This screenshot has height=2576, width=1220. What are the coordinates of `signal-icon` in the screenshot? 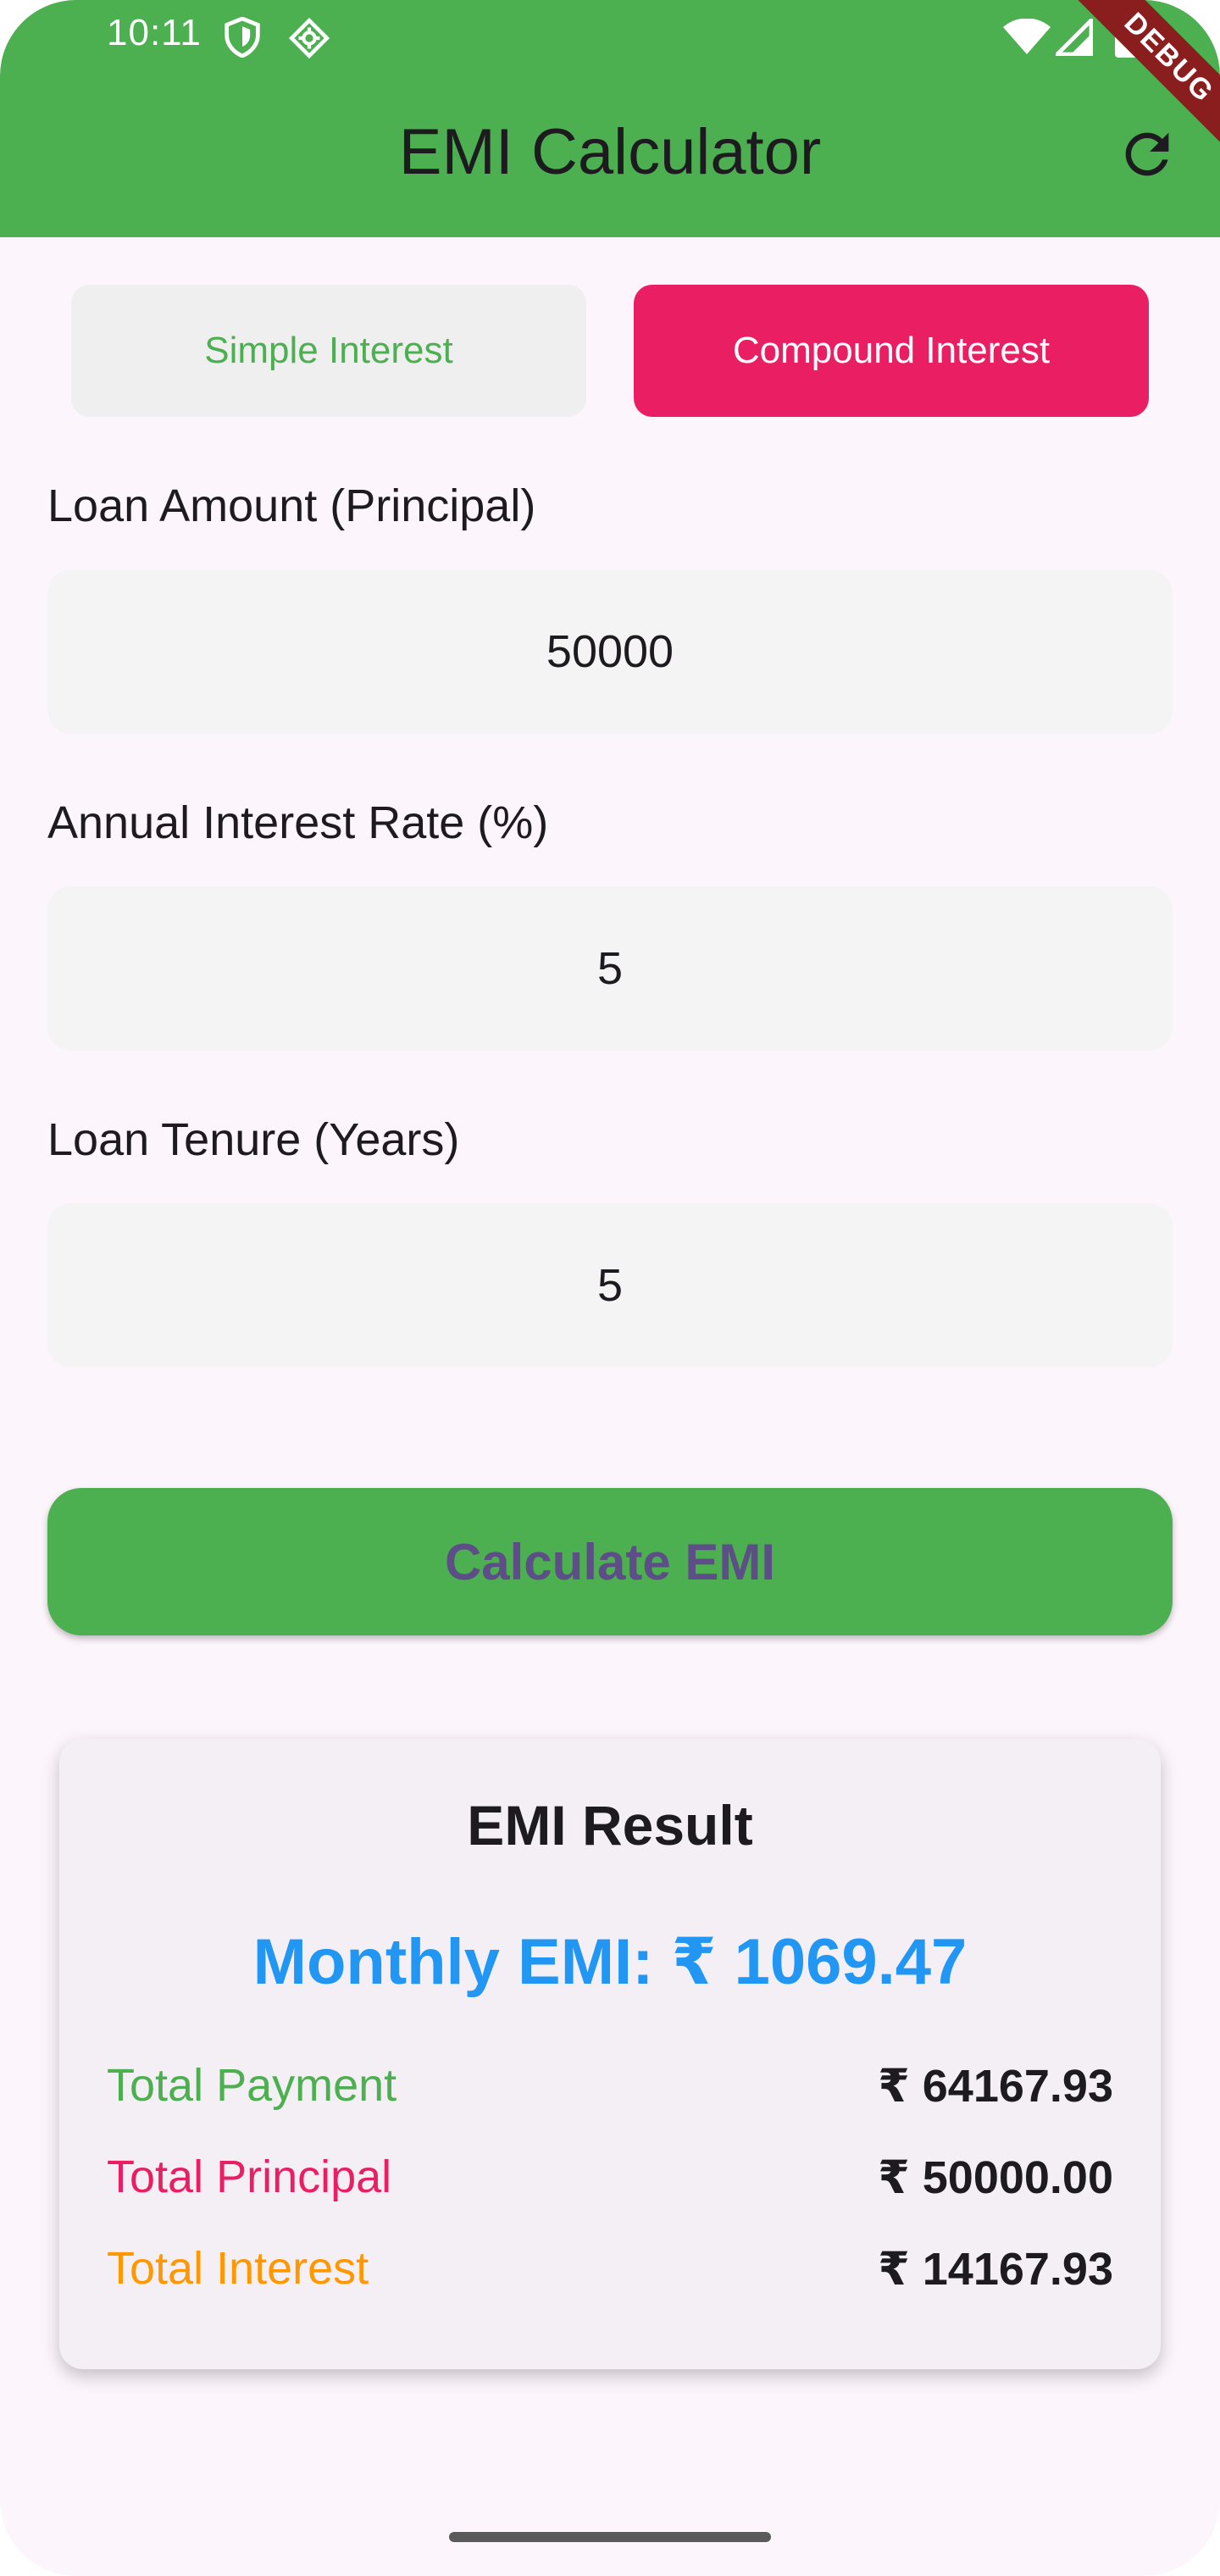 It's located at (1073, 37).